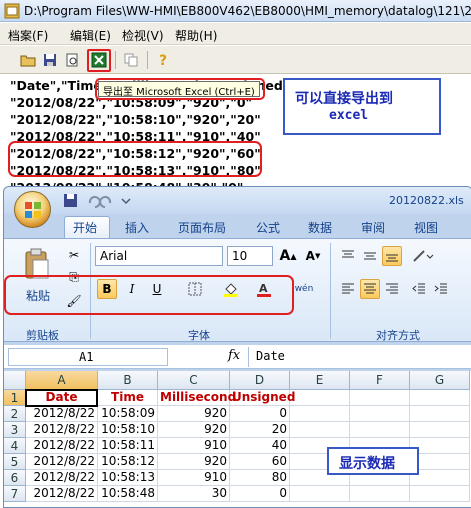 The image size is (471, 508). Describe the element at coordinates (235, 60) in the screenshot. I see `viewer-toolbar: ?` at that location.